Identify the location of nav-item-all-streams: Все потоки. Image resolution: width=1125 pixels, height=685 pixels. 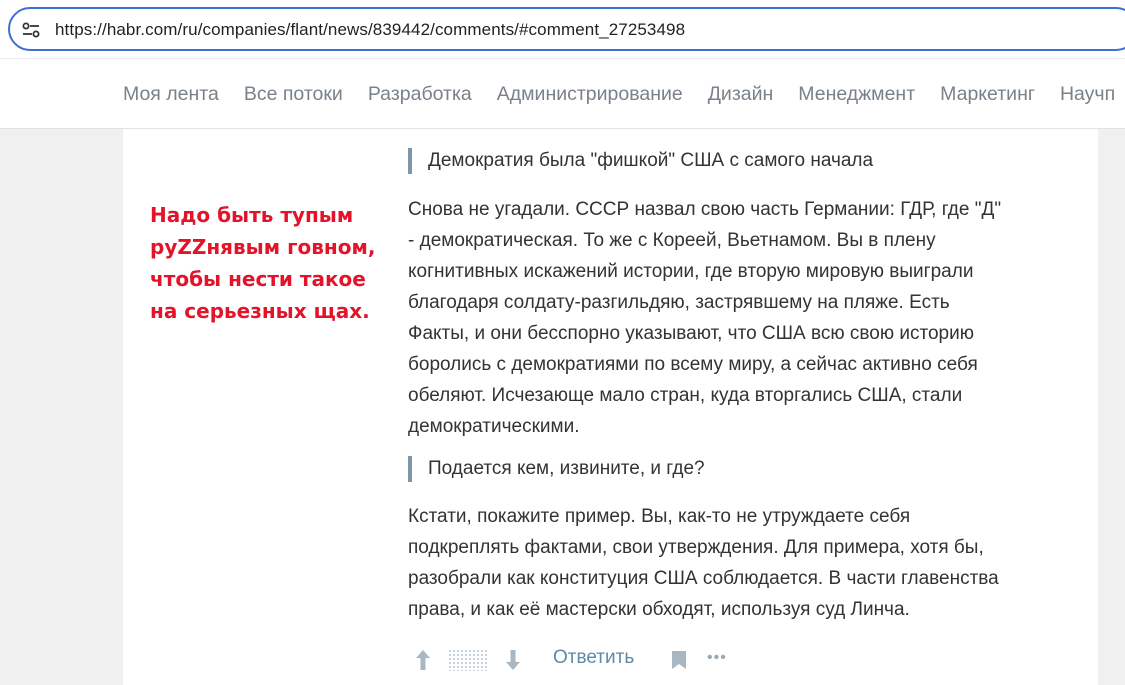
(293, 94).